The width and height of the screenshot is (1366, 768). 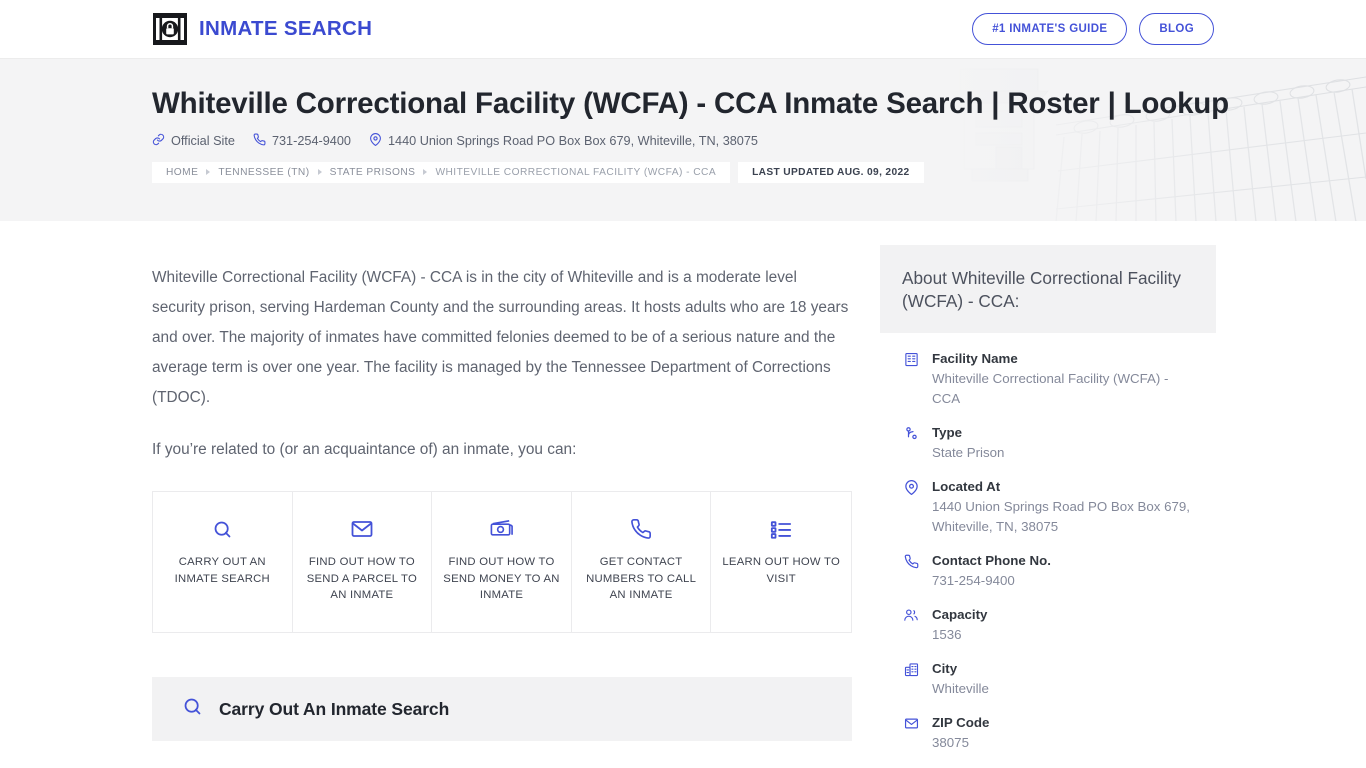 What do you see at coordinates (968, 453) in the screenshot?
I see `fact-value: State Prison` at bounding box center [968, 453].